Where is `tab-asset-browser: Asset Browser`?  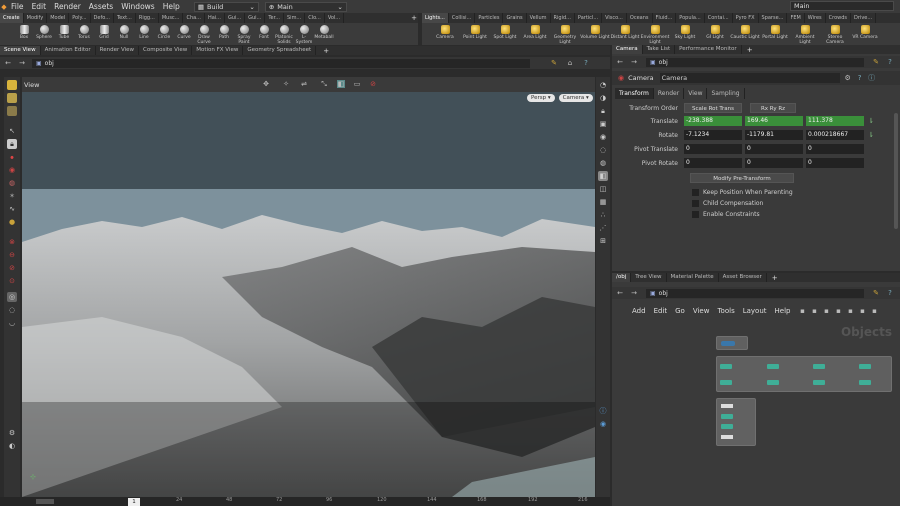
tab-asset-browser: Asset Browser is located at coordinates (743, 277).